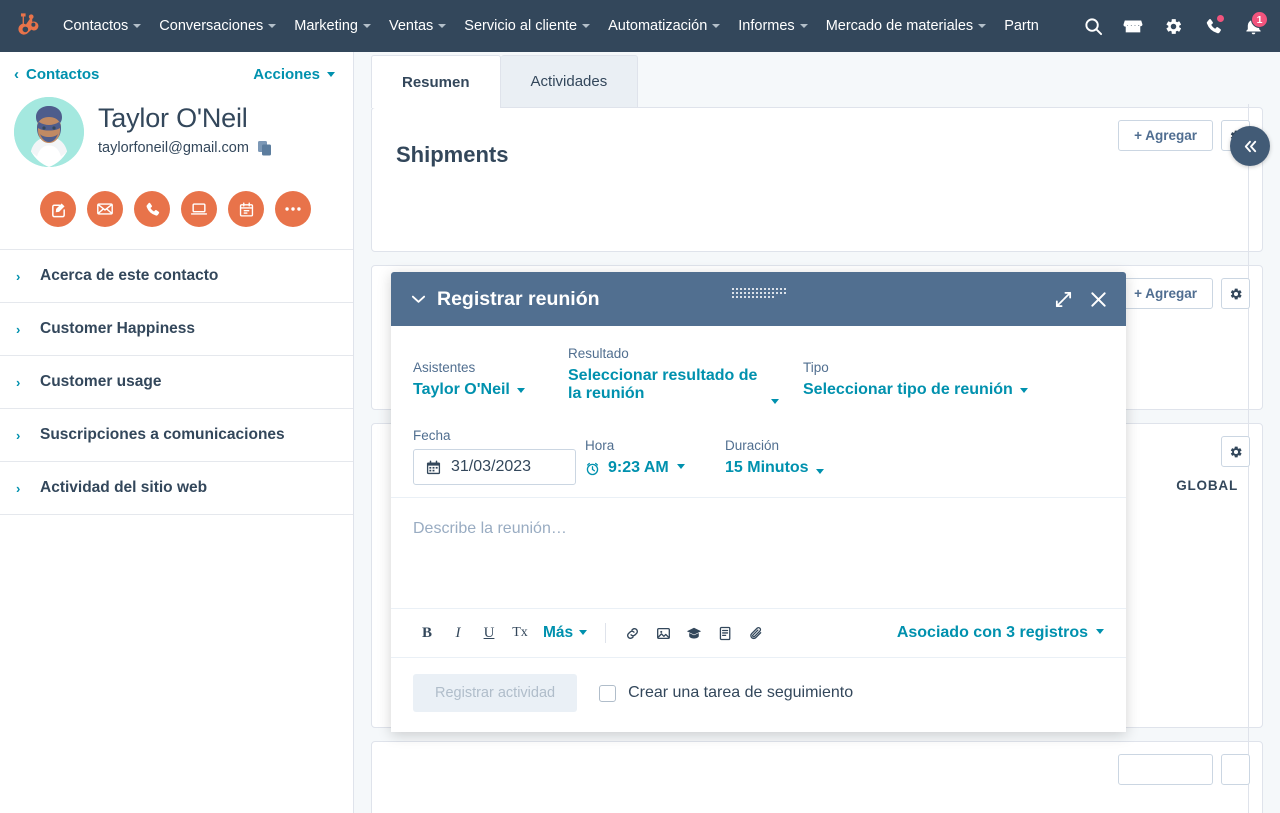  What do you see at coordinates (817, 777) in the screenshot?
I see `card-fourth: + Agregar` at bounding box center [817, 777].